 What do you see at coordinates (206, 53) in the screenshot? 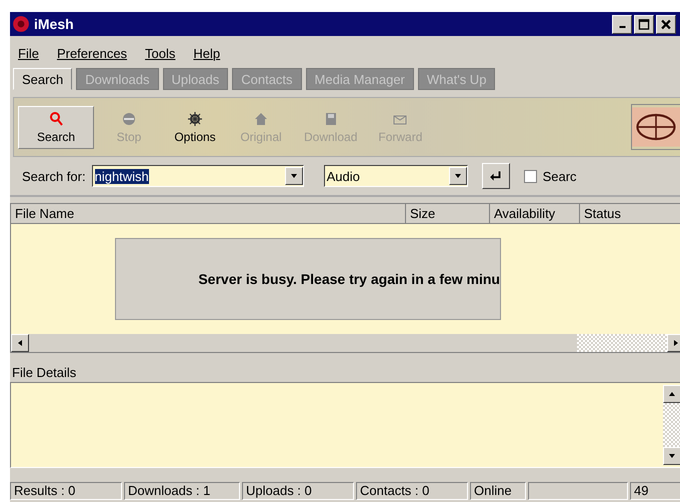
I see `menu-item: Help` at bounding box center [206, 53].